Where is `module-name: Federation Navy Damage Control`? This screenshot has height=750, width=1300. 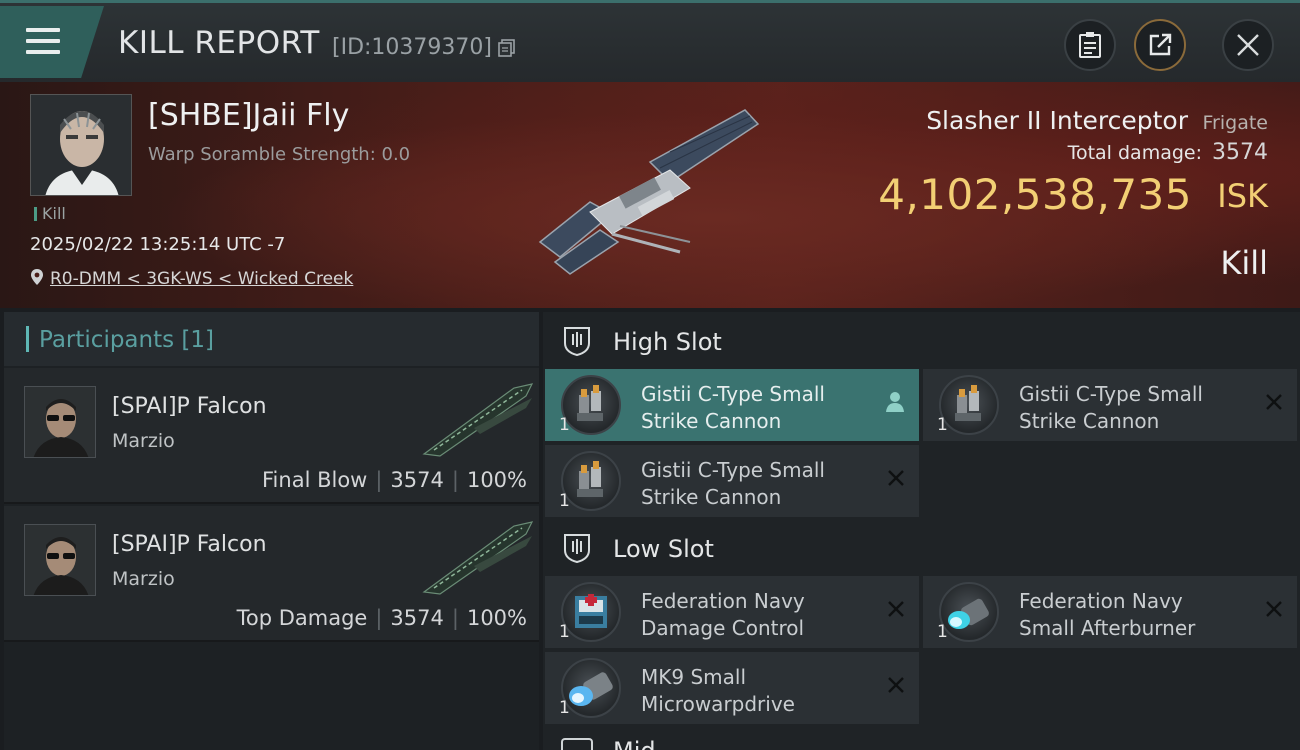 module-name: Federation Navy Damage Control is located at coordinates (723, 614).